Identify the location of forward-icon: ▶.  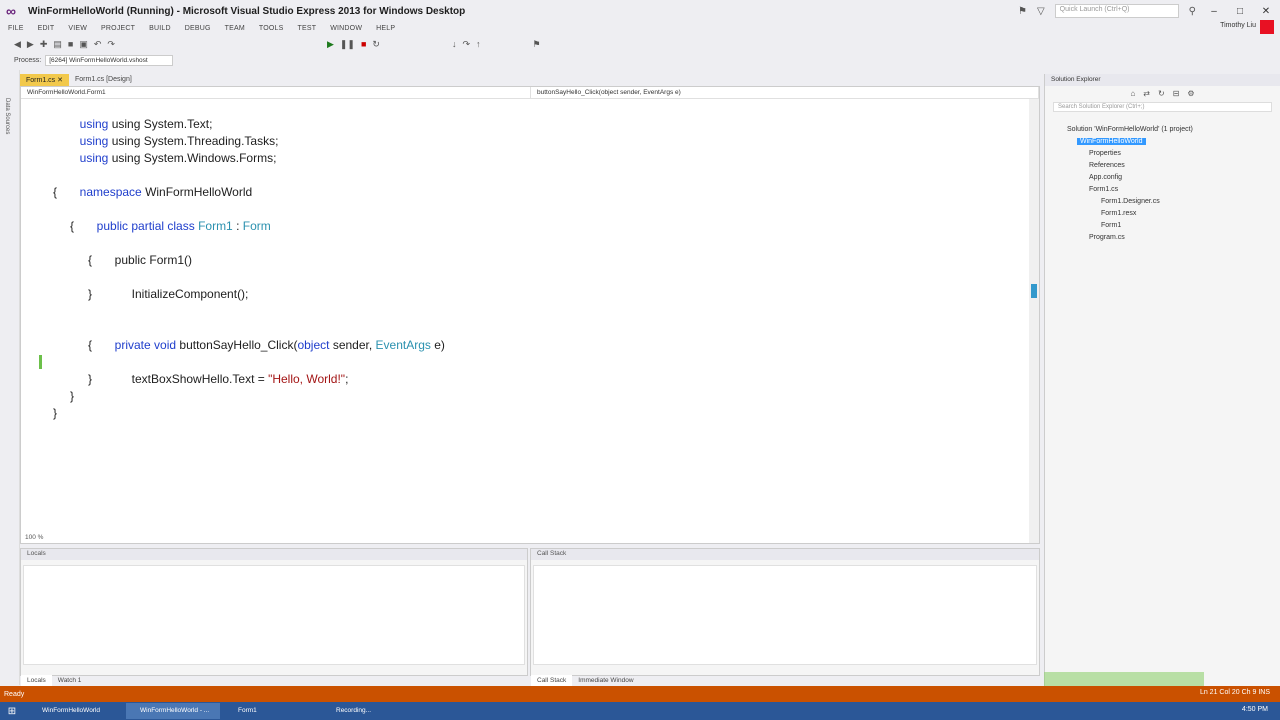
(30, 44).